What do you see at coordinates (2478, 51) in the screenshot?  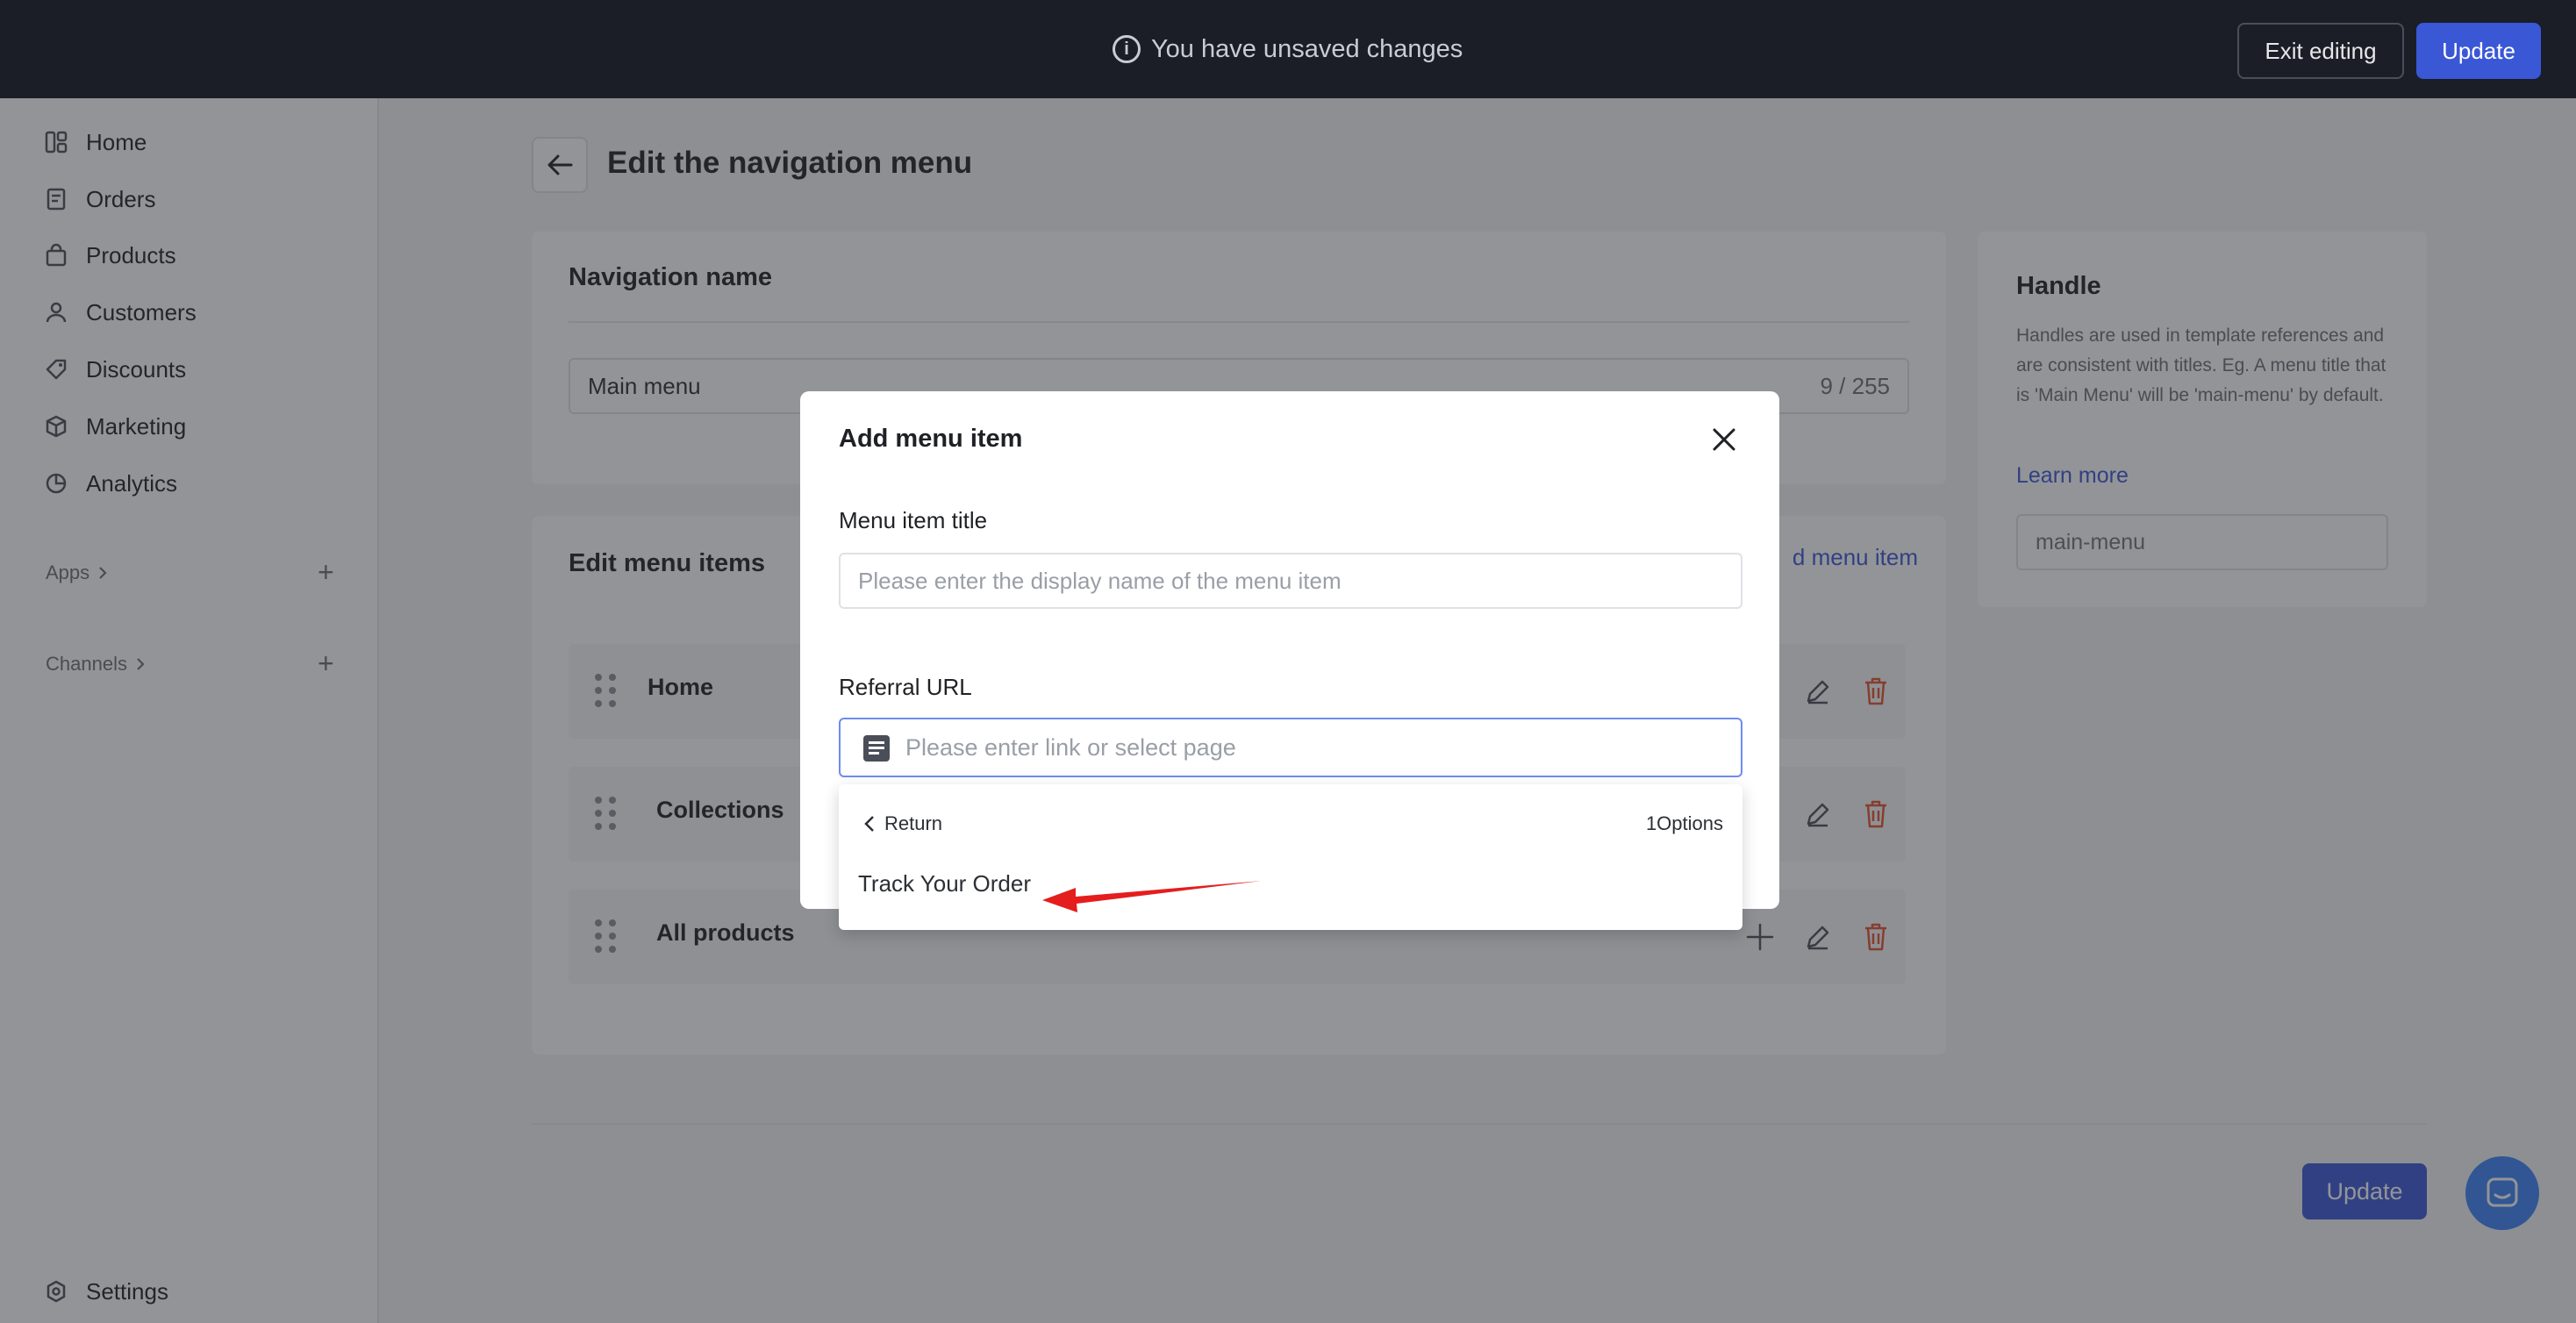 I see `update-button-top: Update` at bounding box center [2478, 51].